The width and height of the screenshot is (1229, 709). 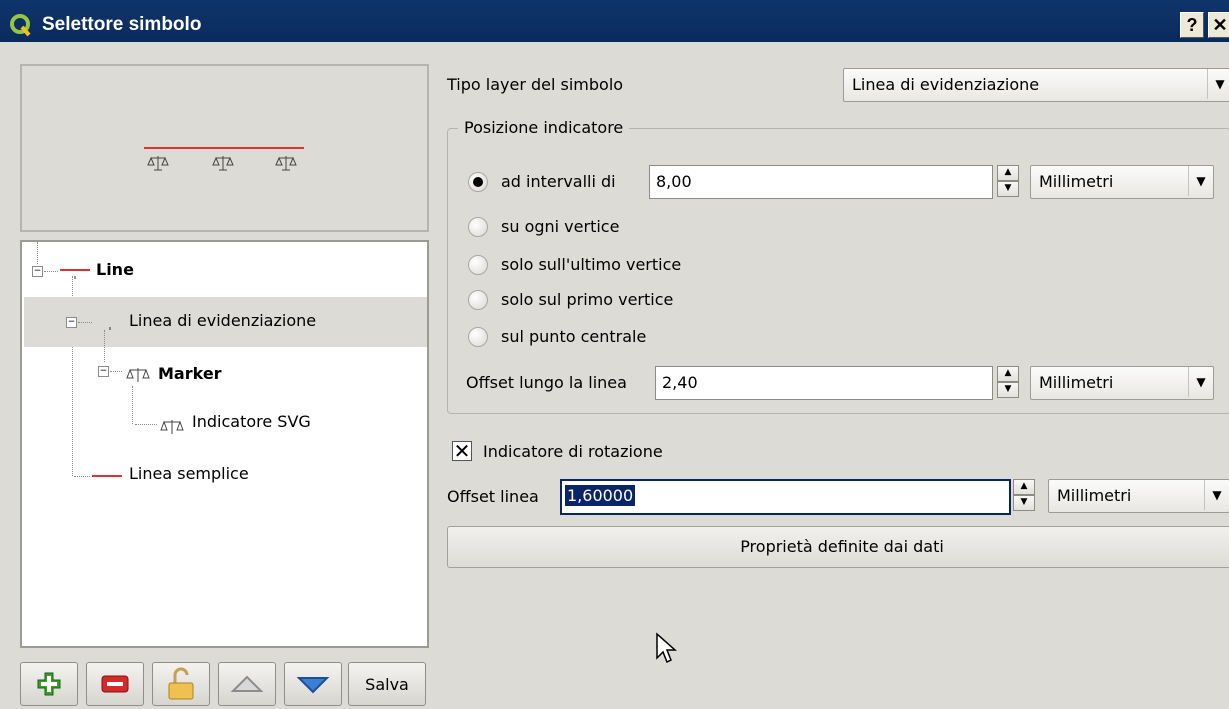 I want to click on simple-line-icon, so click(x=107, y=476).